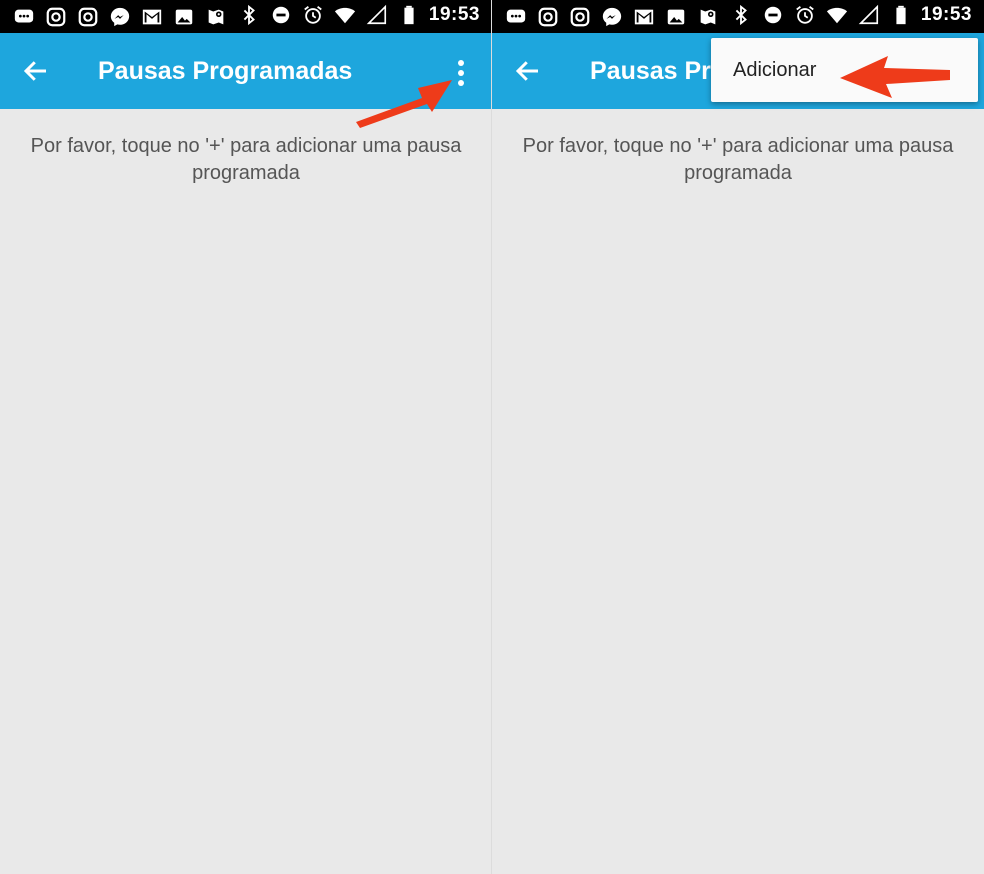 The width and height of the screenshot is (984, 874). Describe the element at coordinates (461, 73) in the screenshot. I see `more-vert-icon` at that location.